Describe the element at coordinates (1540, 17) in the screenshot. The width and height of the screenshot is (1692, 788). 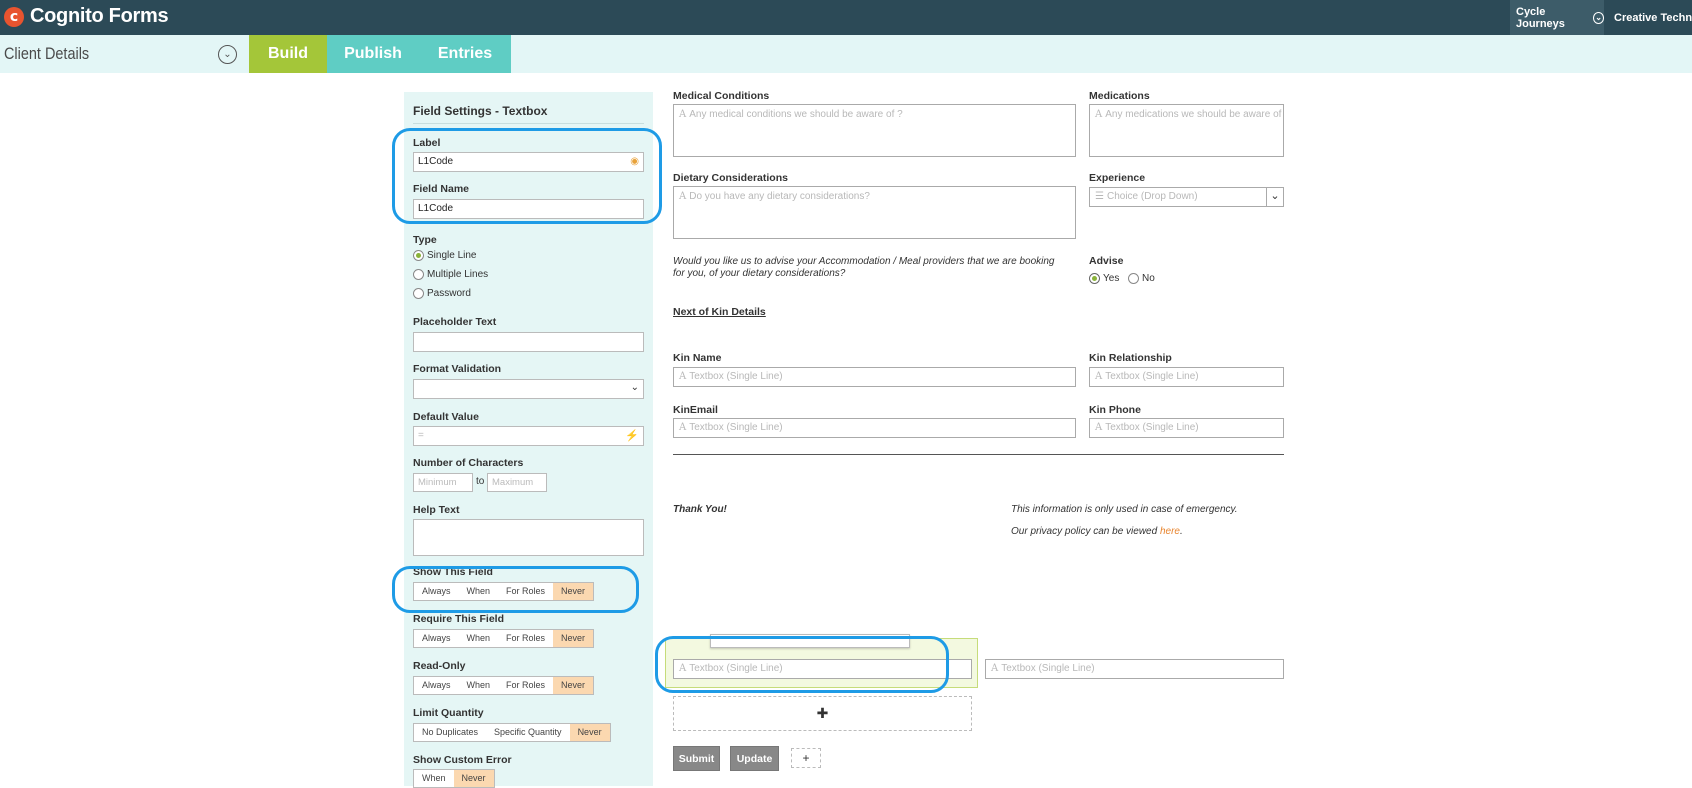
I see `org-name: Cycle Journeys` at that location.